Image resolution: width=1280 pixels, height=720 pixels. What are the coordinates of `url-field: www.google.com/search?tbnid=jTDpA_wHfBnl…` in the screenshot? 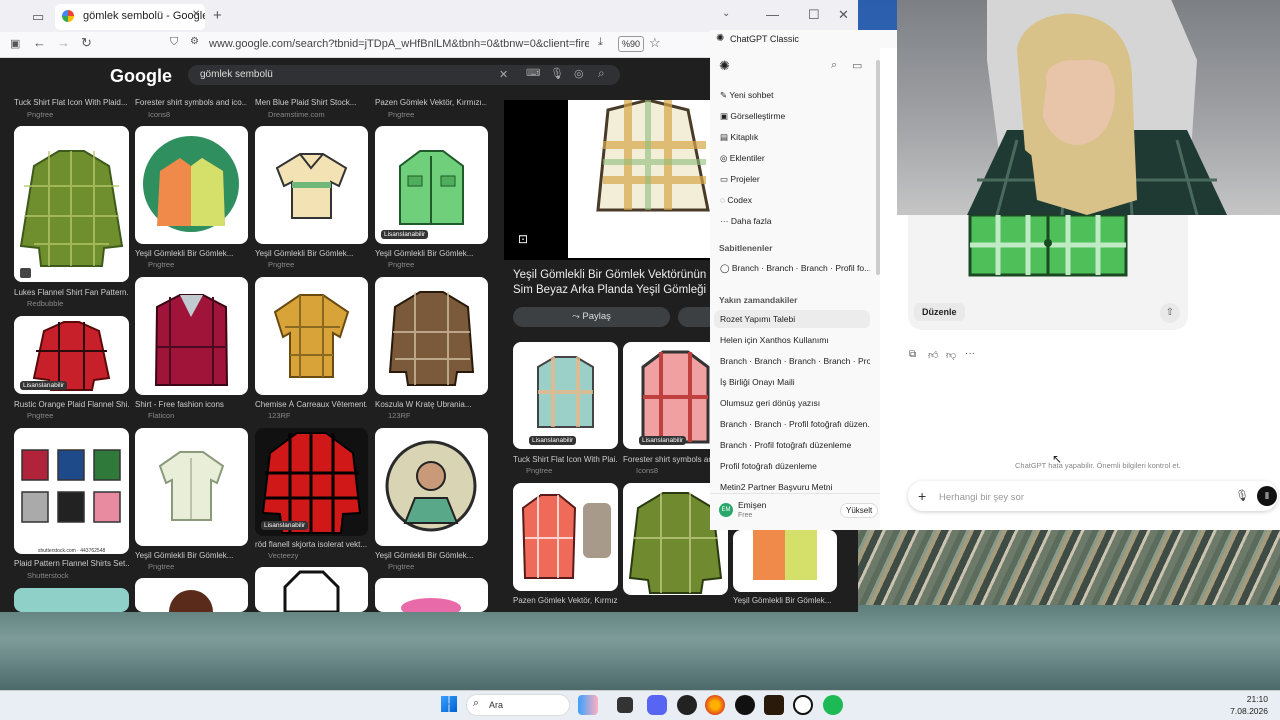 It's located at (399, 44).